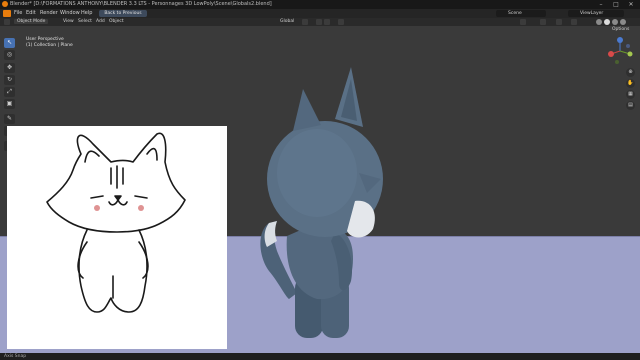  Describe the element at coordinates (596, 13) in the screenshot. I see `viewlayer-selector: ViewLayer` at that location.